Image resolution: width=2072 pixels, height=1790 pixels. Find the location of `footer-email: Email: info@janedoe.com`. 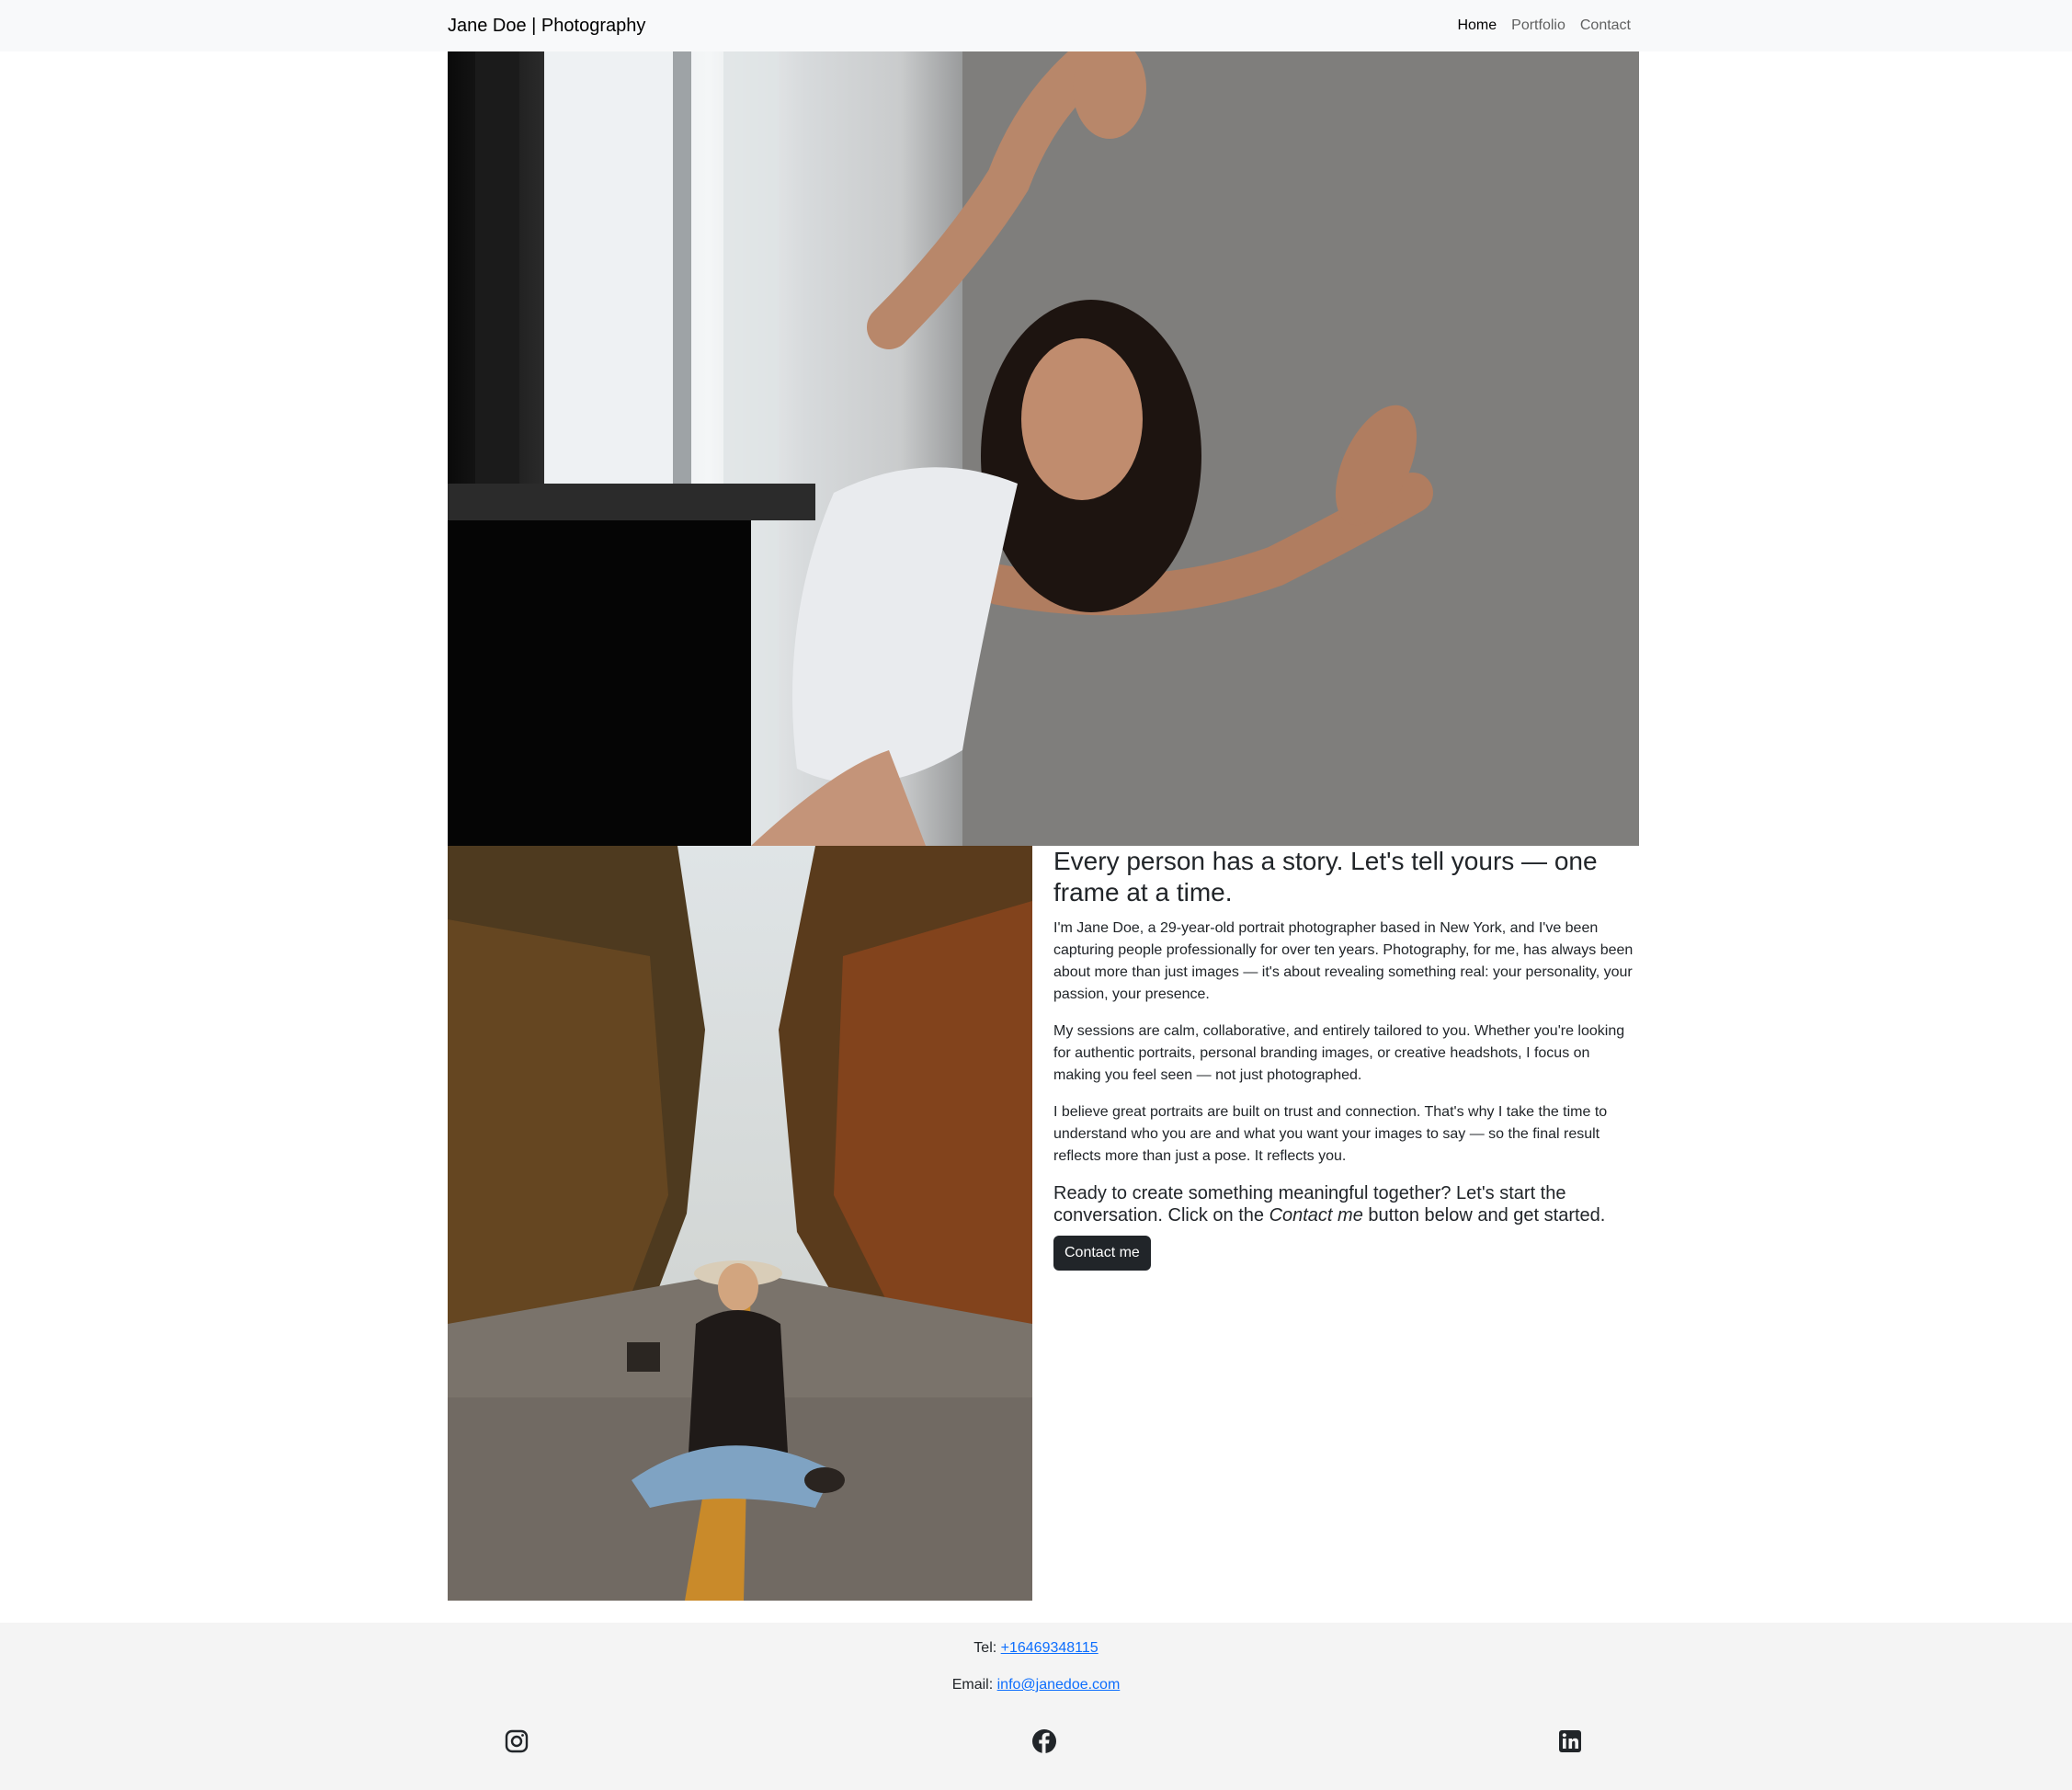

footer-email: Email: info@janedoe.com is located at coordinates (1036, 1685).